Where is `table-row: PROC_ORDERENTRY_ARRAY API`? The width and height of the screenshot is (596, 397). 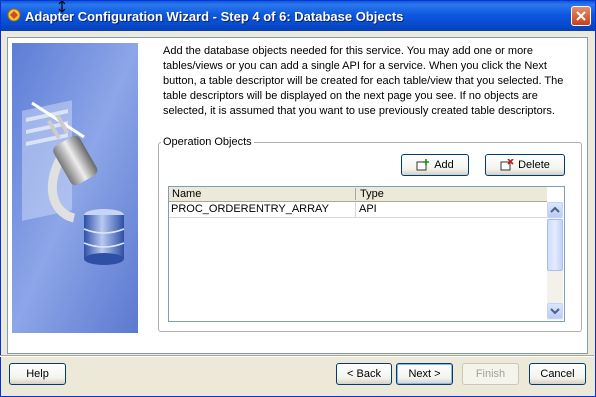 table-row: PROC_ORDERENTRY_ARRAY API is located at coordinates (358, 210).